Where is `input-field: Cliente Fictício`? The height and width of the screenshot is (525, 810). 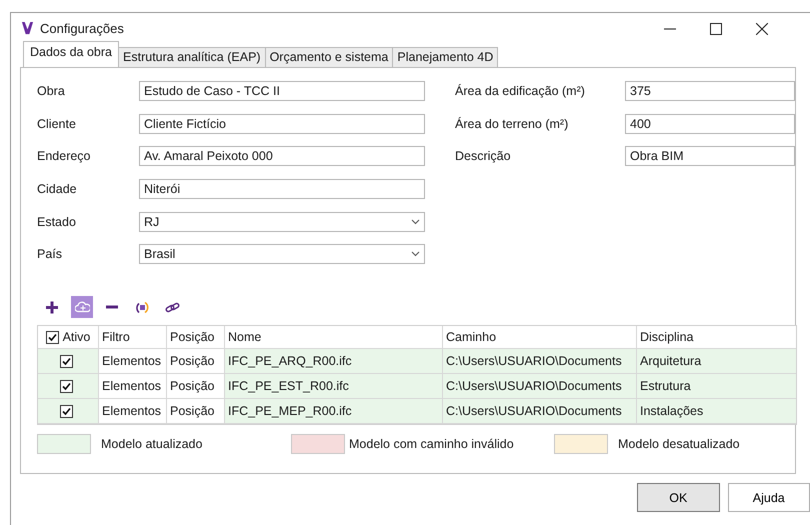
input-field: Cliente Fictício is located at coordinates (282, 124).